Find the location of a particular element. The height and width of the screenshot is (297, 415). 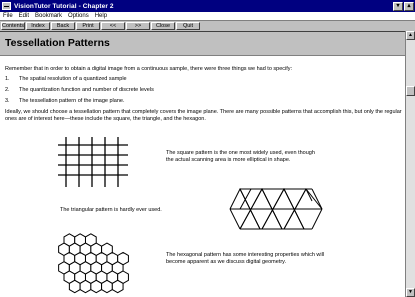

previous-page-button: << is located at coordinates (113, 26).